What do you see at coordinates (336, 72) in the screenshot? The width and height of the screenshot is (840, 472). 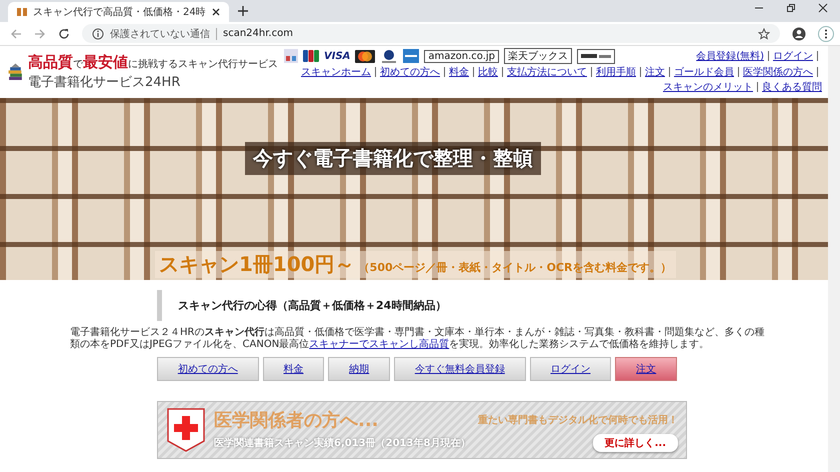 I see `nav-link: スキャンホーム` at bounding box center [336, 72].